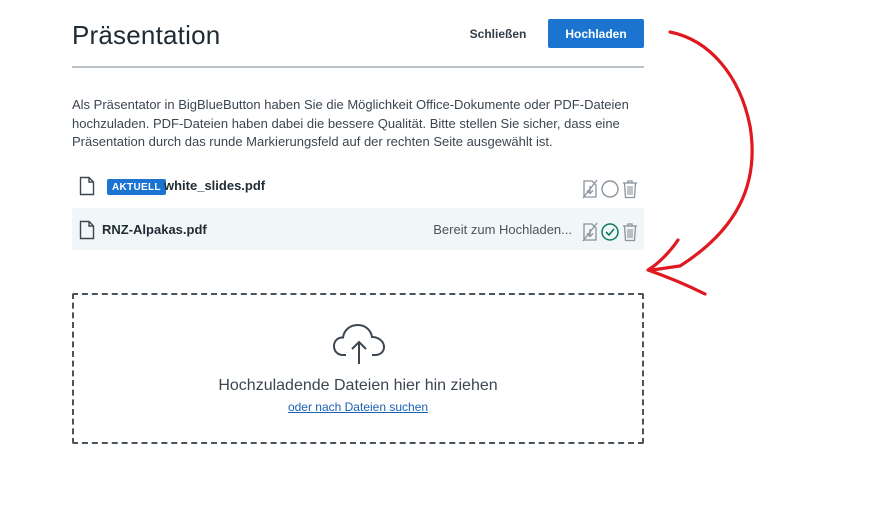 Image resolution: width=883 pixels, height=524 pixels. Describe the element at coordinates (700, 163) in the screenshot. I see `annotation-arrow` at that location.